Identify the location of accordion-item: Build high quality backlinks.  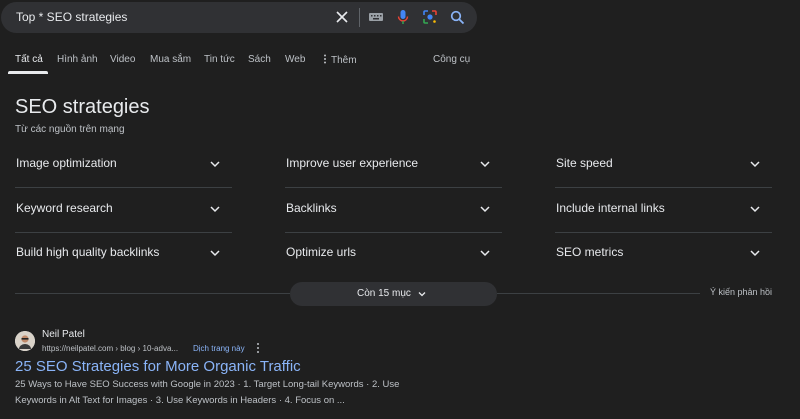
(123, 254).